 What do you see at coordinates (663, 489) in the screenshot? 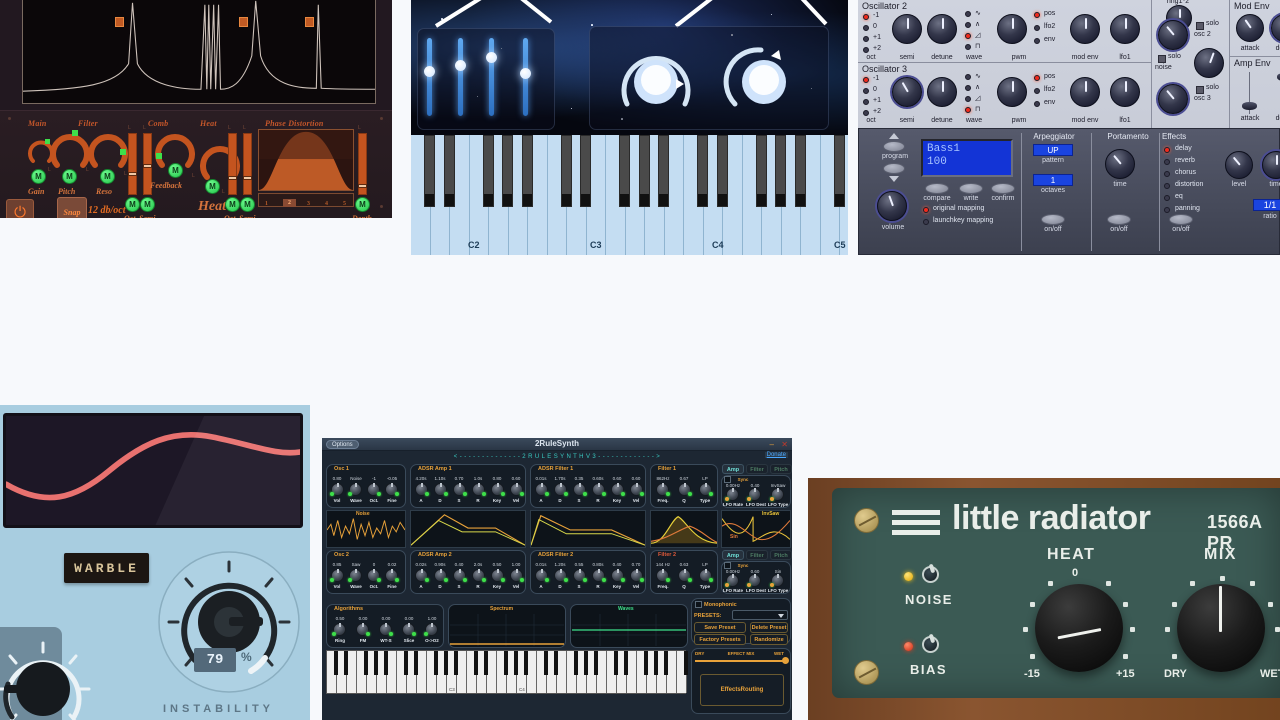
I see `filter1-freq-knob` at bounding box center [663, 489].